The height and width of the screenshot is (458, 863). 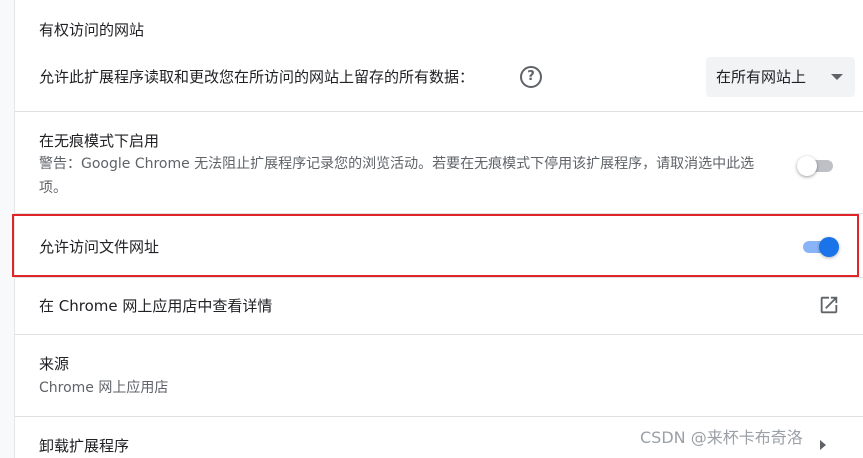 I want to click on chevron-right-icon, so click(x=823, y=445).